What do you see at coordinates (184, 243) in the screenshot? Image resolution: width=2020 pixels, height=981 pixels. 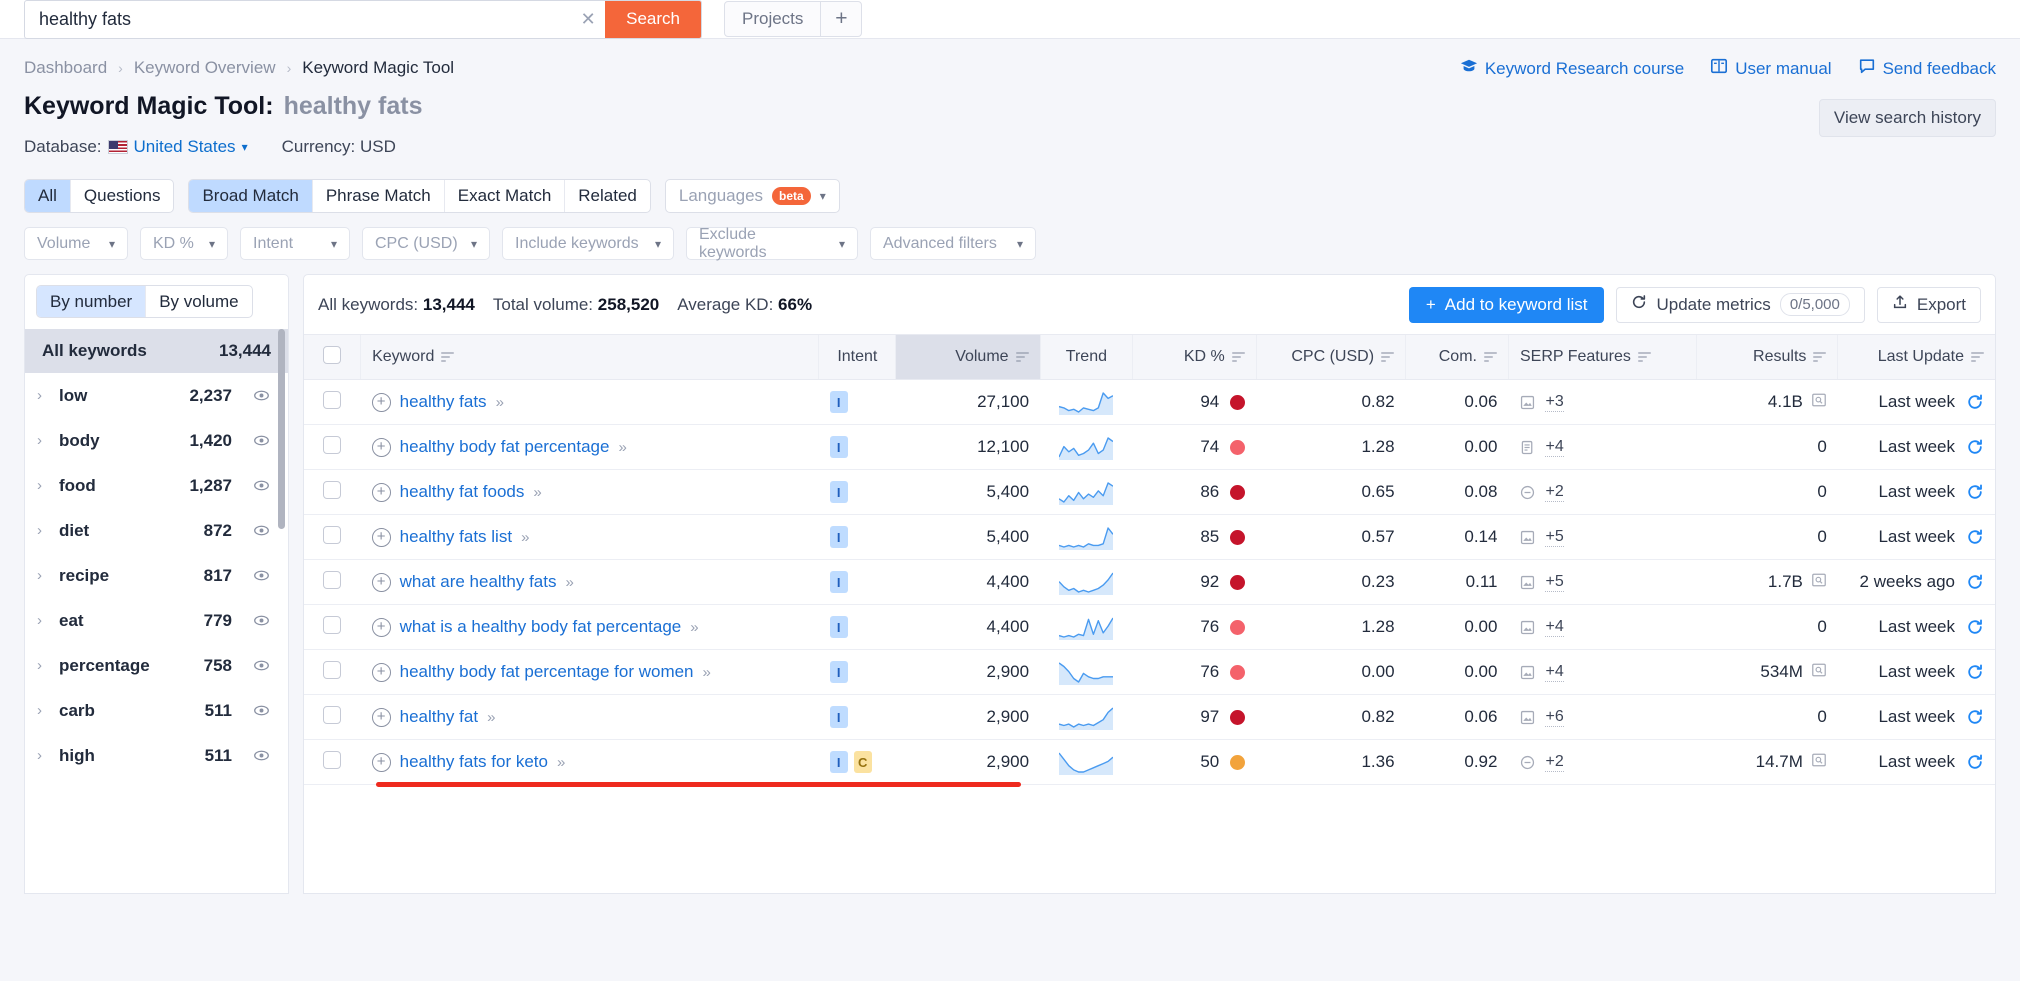 I see `filter-kd: KD % ▾` at bounding box center [184, 243].